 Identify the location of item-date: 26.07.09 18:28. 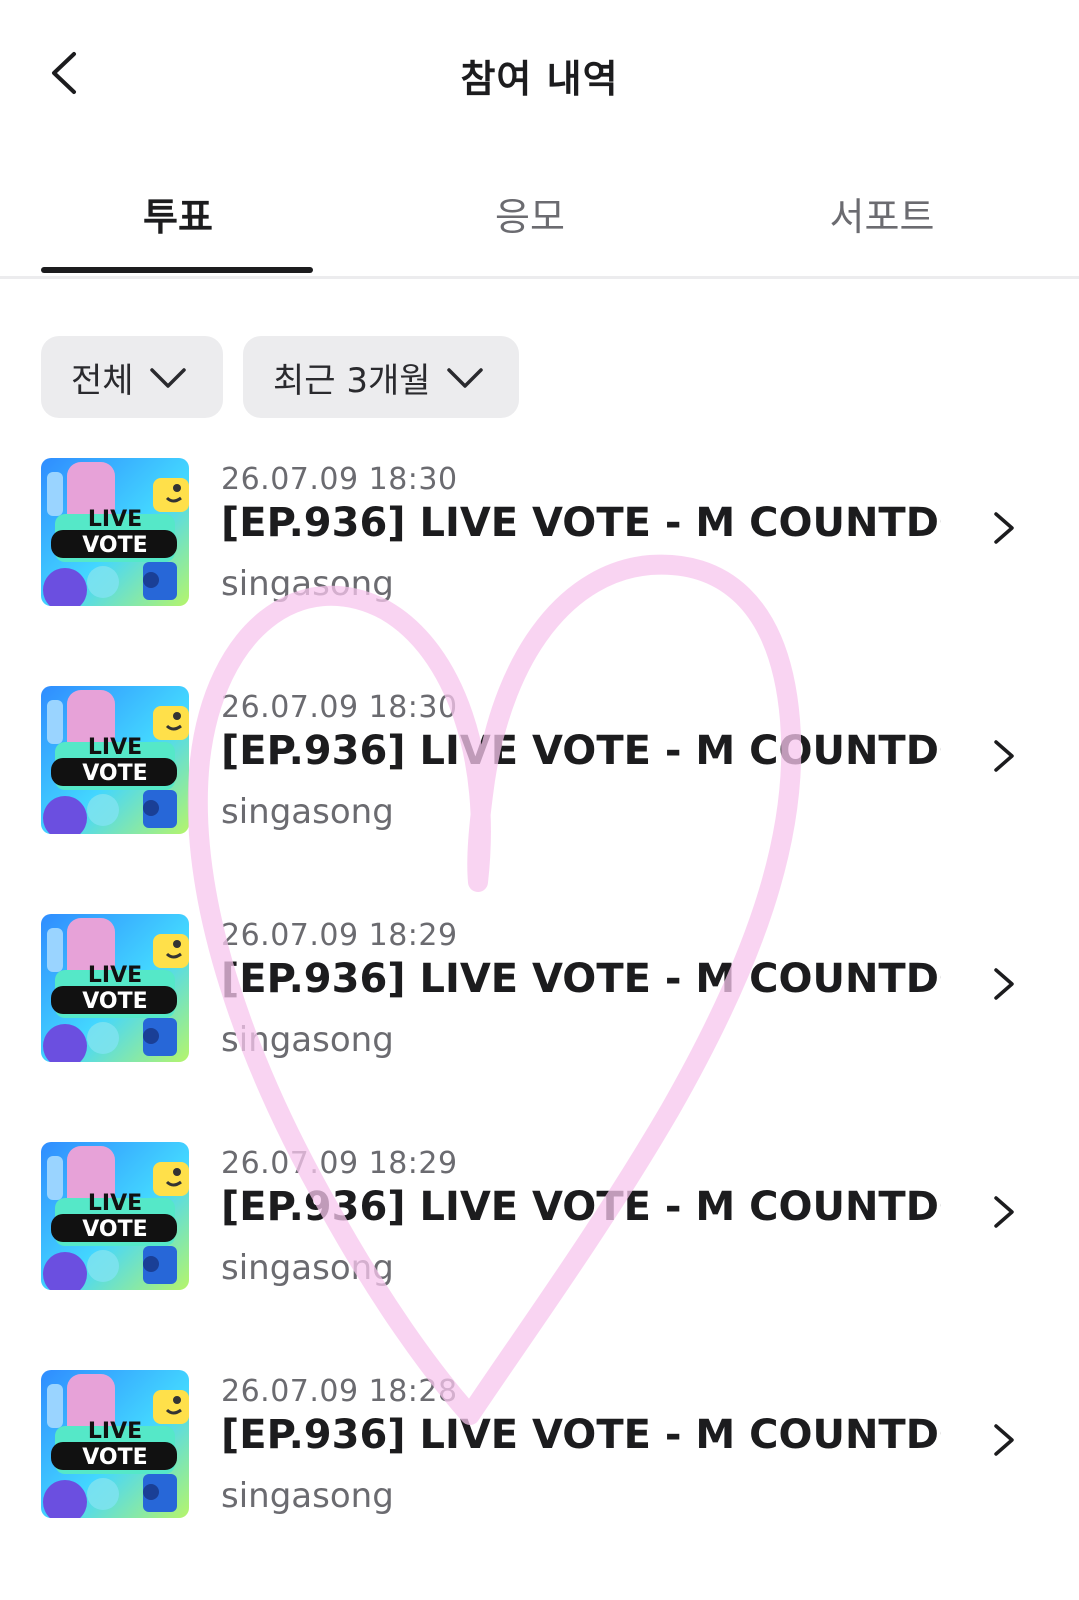
(339, 1391).